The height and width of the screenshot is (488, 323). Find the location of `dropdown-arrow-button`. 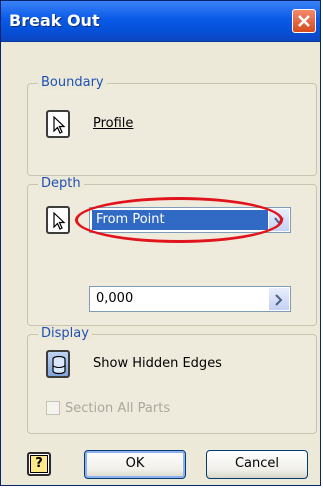

dropdown-arrow-button is located at coordinates (279, 220).